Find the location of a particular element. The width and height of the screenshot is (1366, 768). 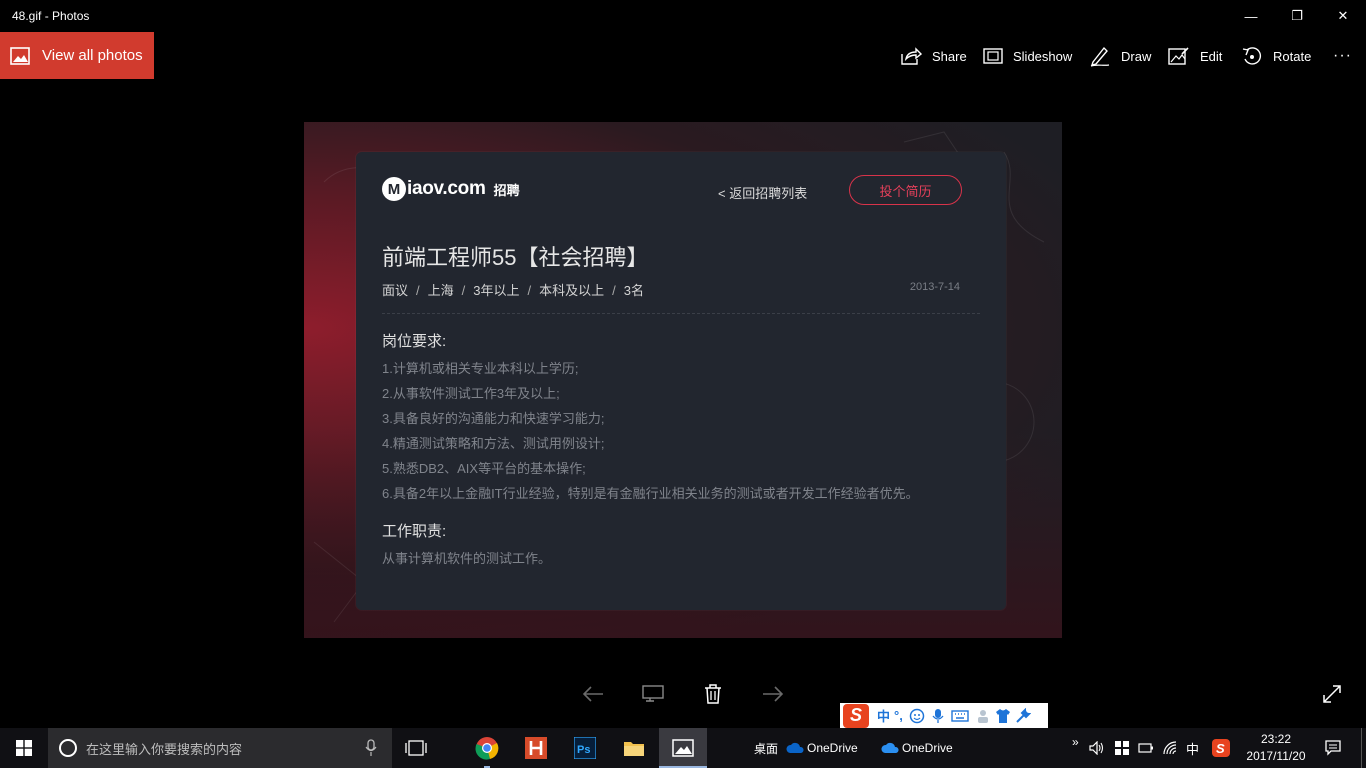

previous-button is located at coordinates (593, 694).